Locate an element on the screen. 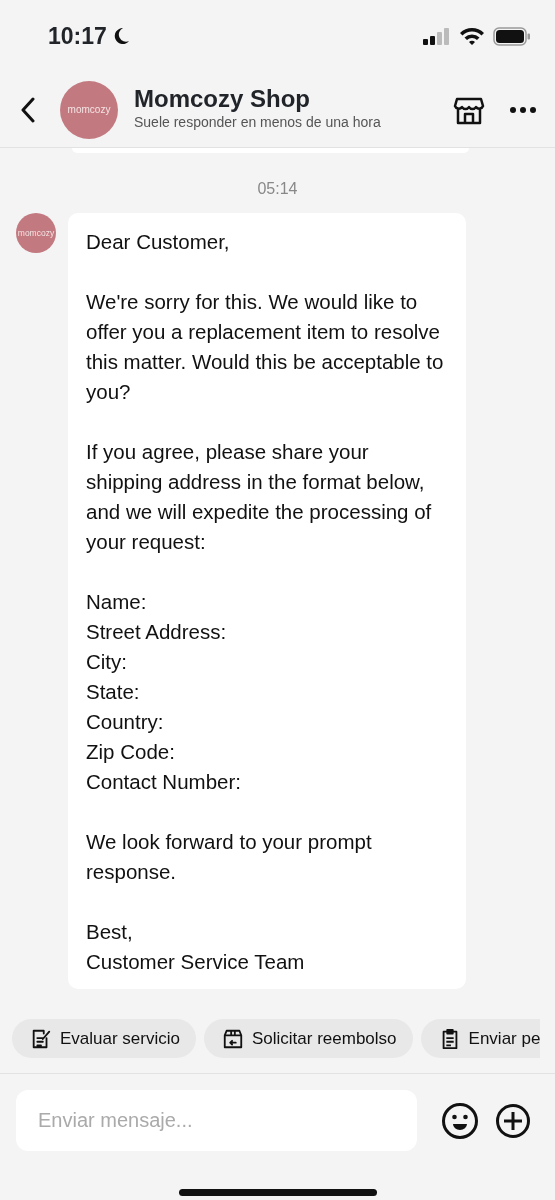  message-text: We look forward to your prompt response. is located at coordinates (229, 857).